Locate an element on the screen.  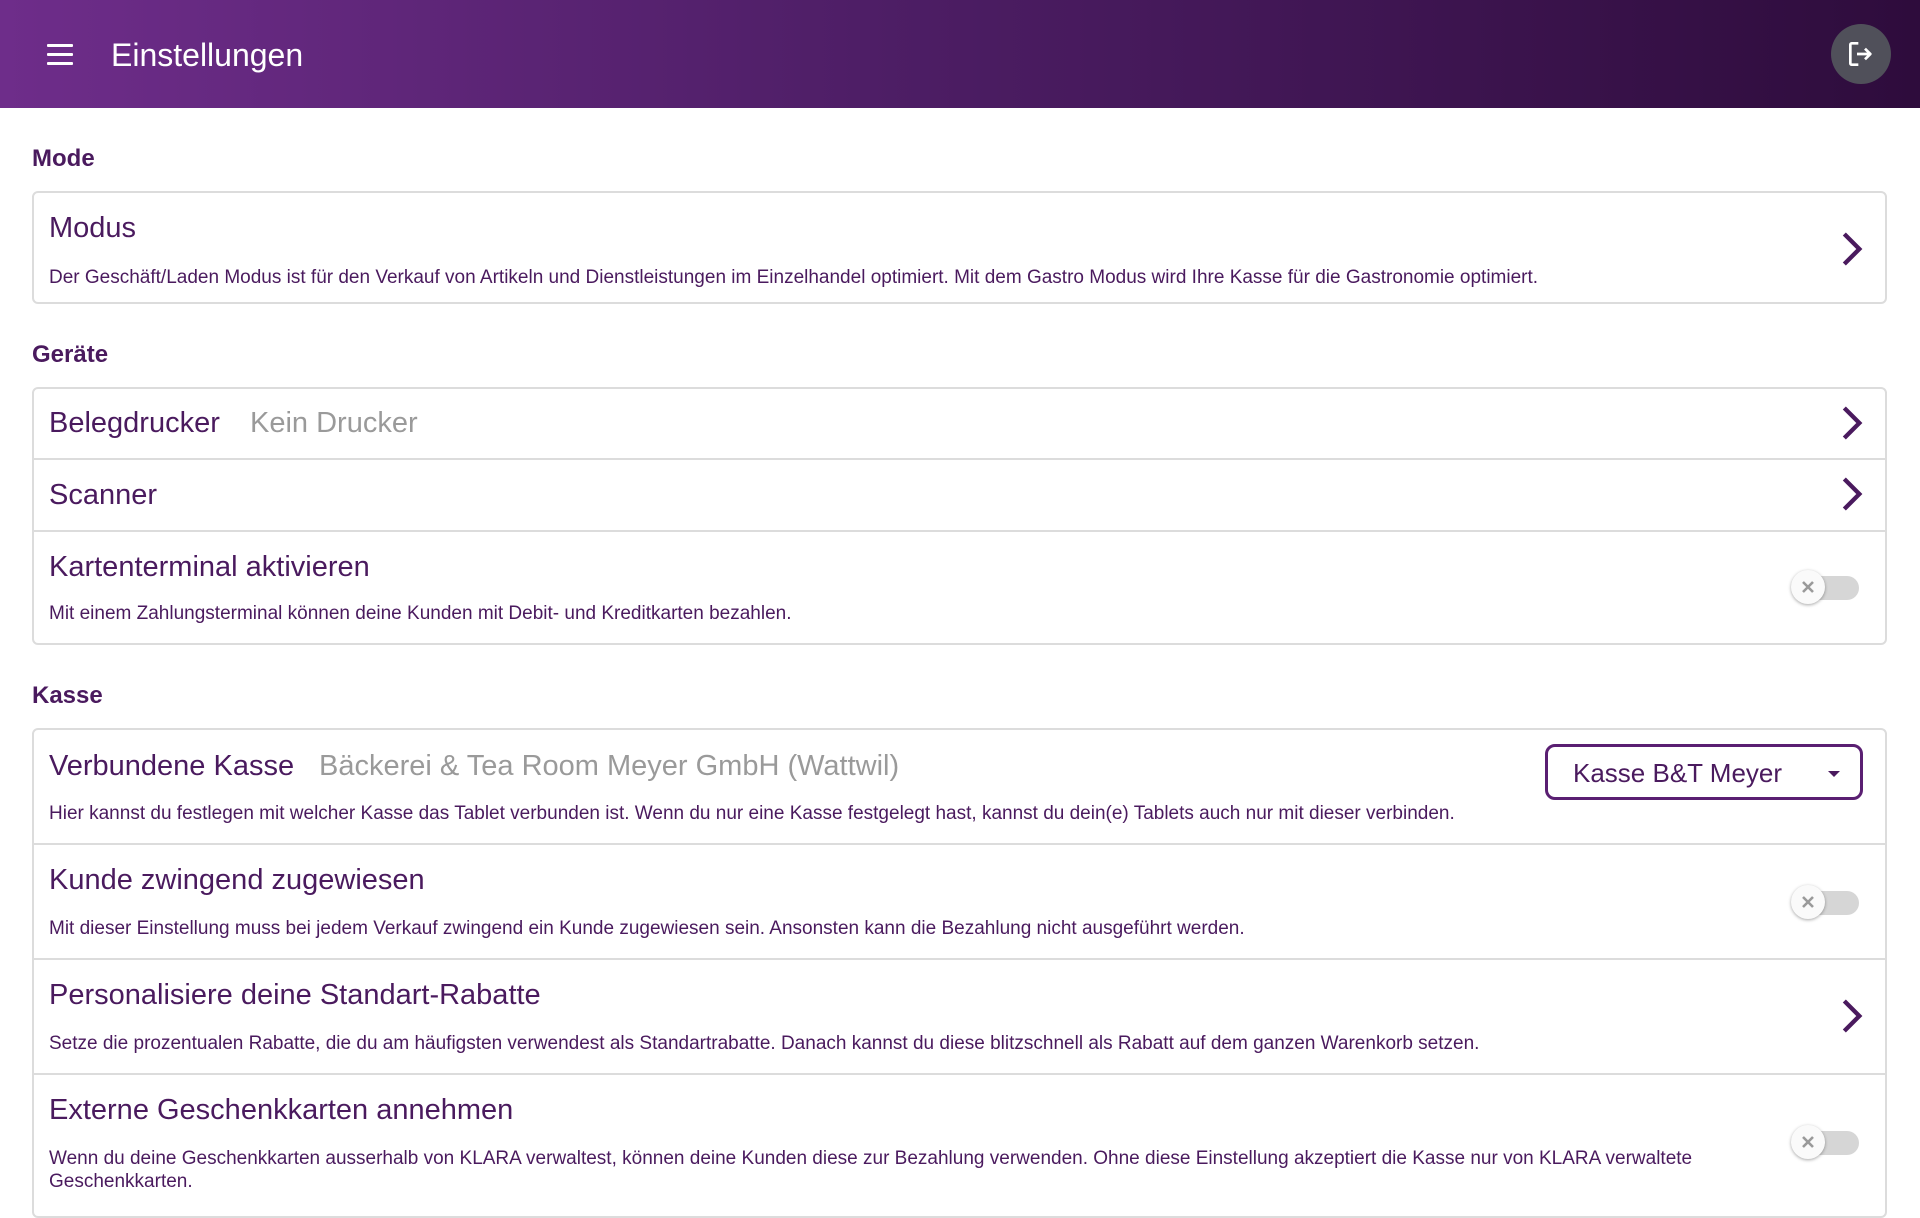
setting-title: Verbundene Kasse is located at coordinates (172, 766).